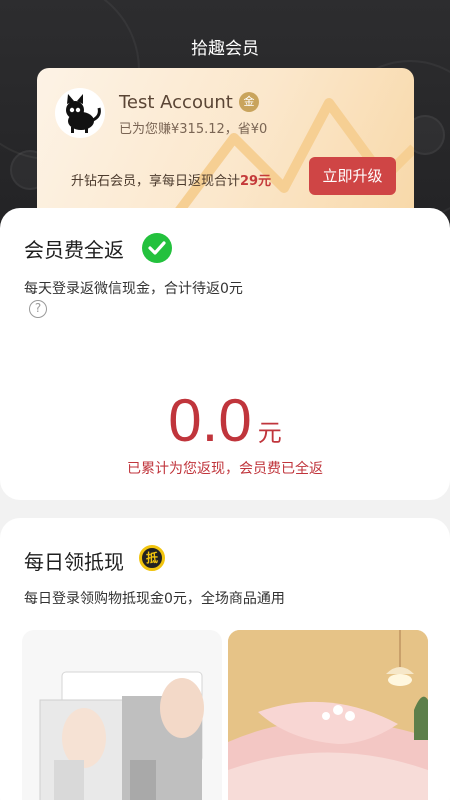  Describe the element at coordinates (352, 176) in the screenshot. I see `upgrade-button: 立即升级` at that location.